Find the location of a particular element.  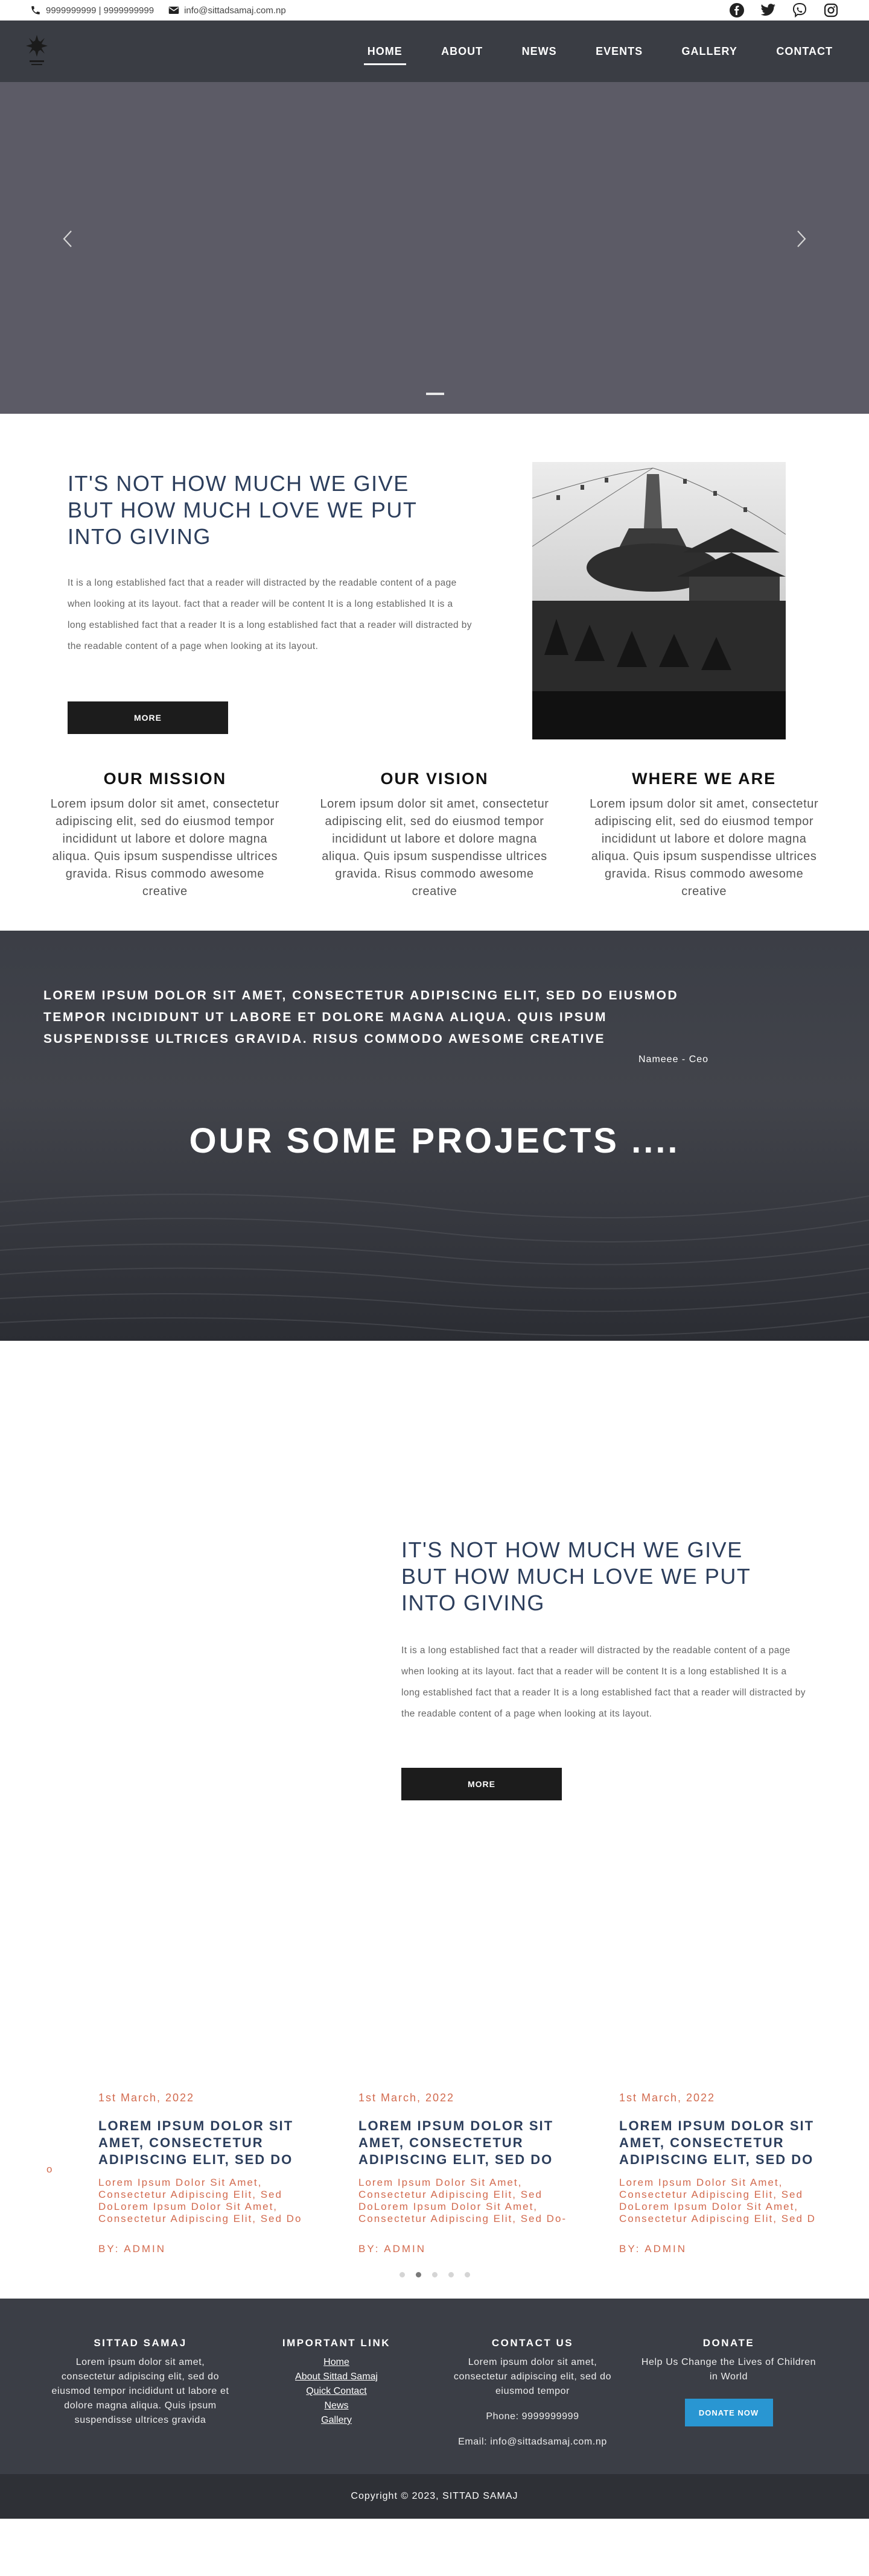

footer-about-title: SITTAD SAMAJ is located at coordinates (140, 2343).